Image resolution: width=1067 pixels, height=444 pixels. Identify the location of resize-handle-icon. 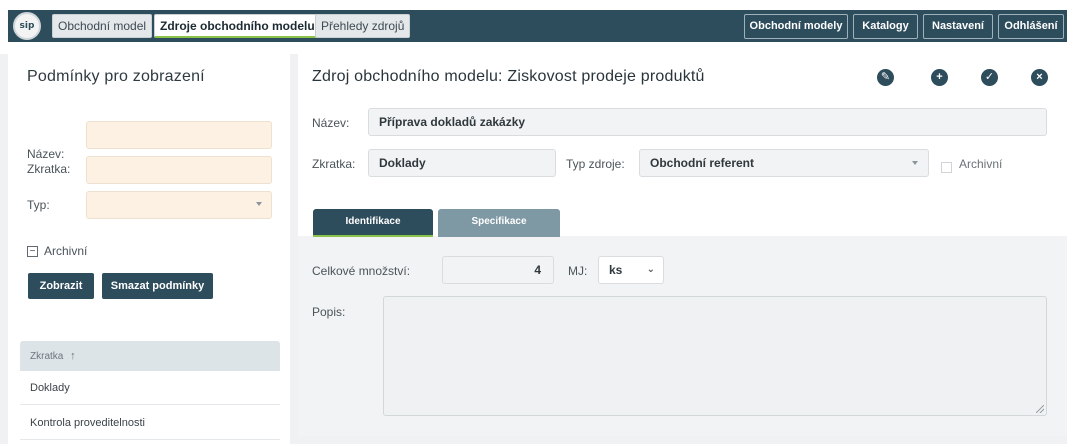
(1040, 409).